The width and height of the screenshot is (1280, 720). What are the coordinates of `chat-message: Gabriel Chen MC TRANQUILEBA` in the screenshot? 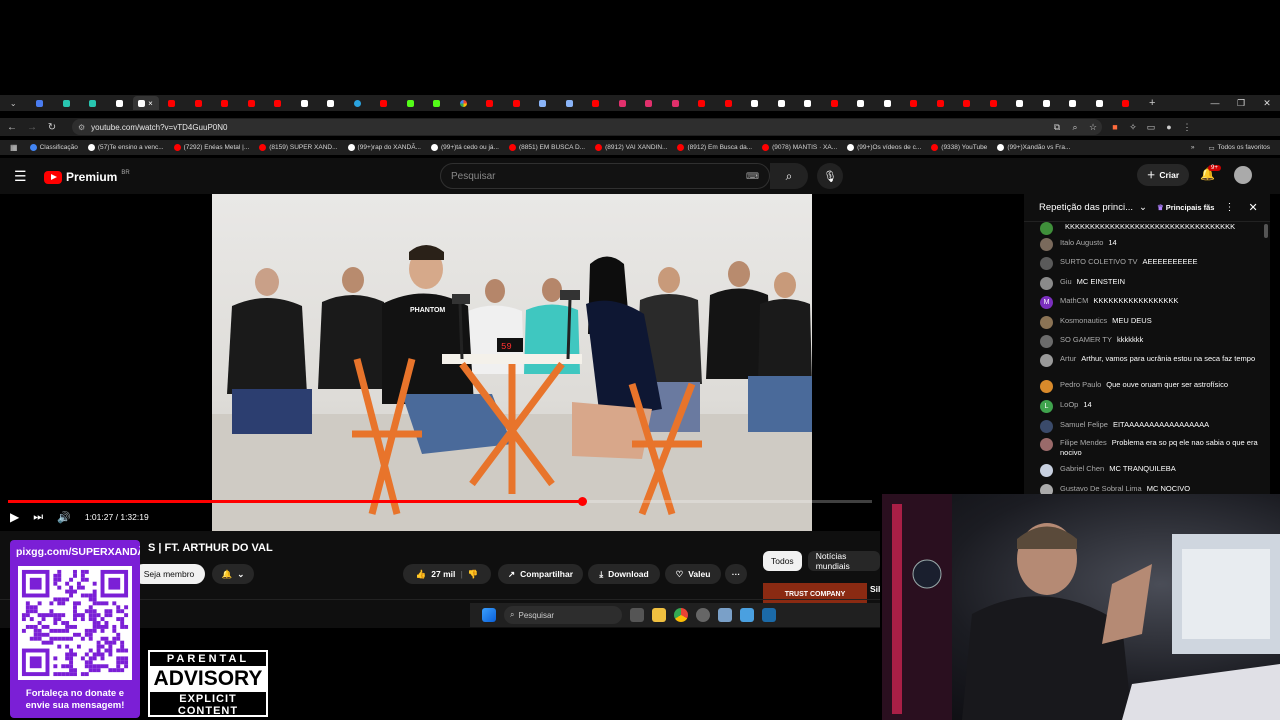 It's located at (1151, 470).